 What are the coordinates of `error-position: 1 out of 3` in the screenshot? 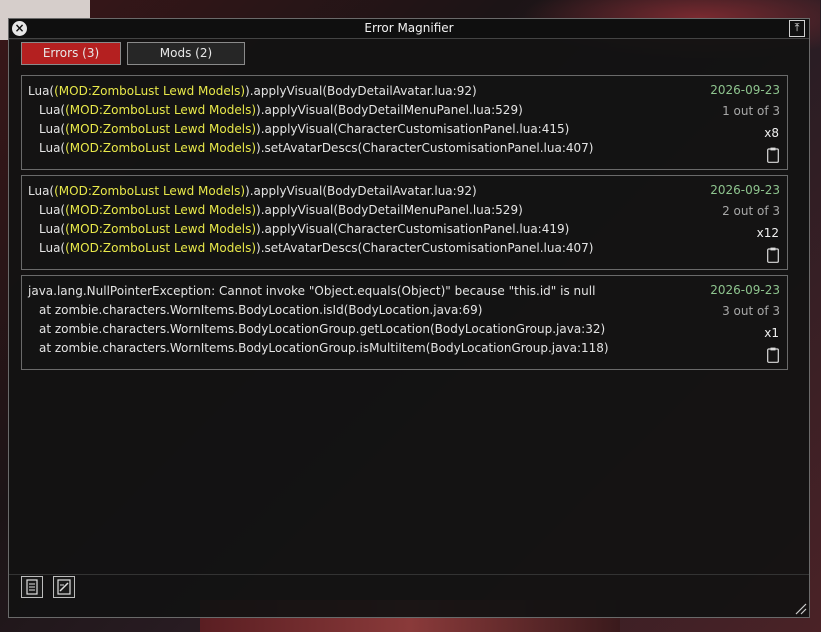 It's located at (751, 111).